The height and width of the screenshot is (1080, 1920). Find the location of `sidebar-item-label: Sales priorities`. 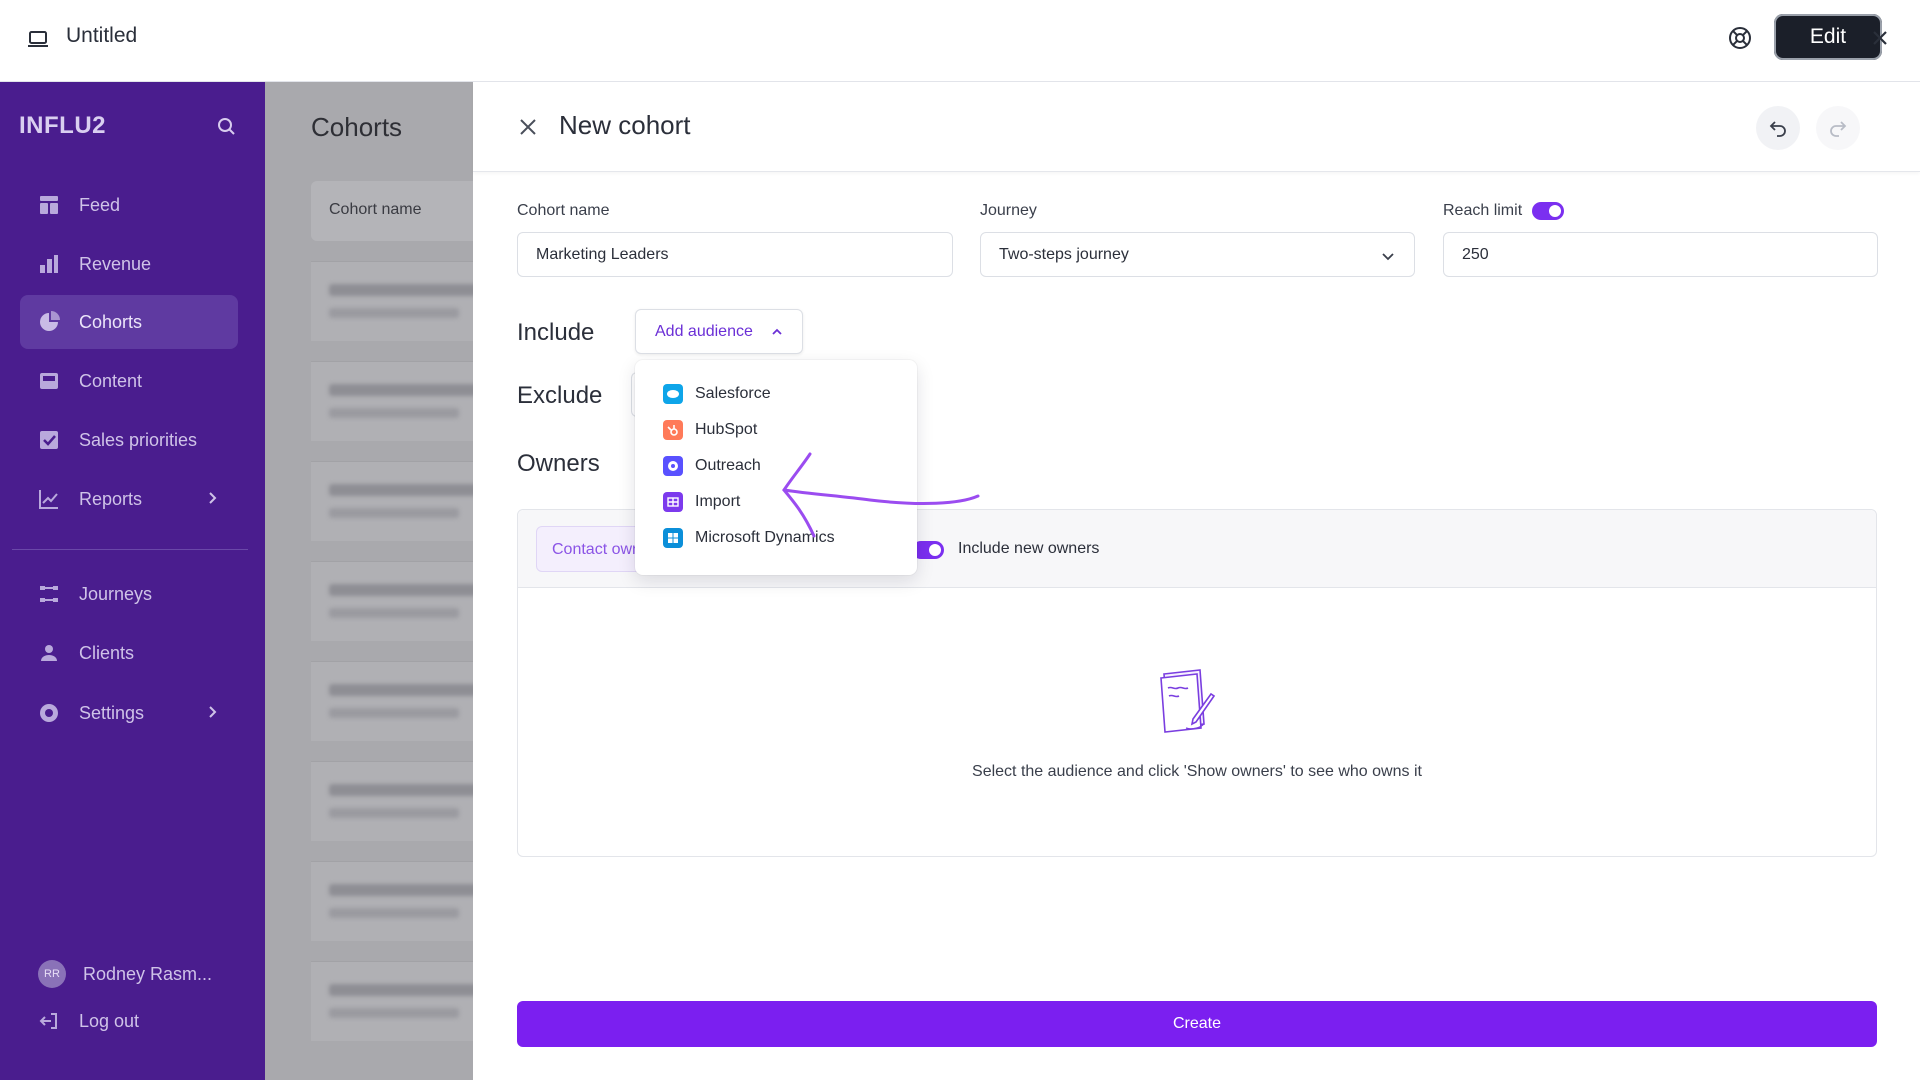

sidebar-item-label: Sales priorities is located at coordinates (138, 440).